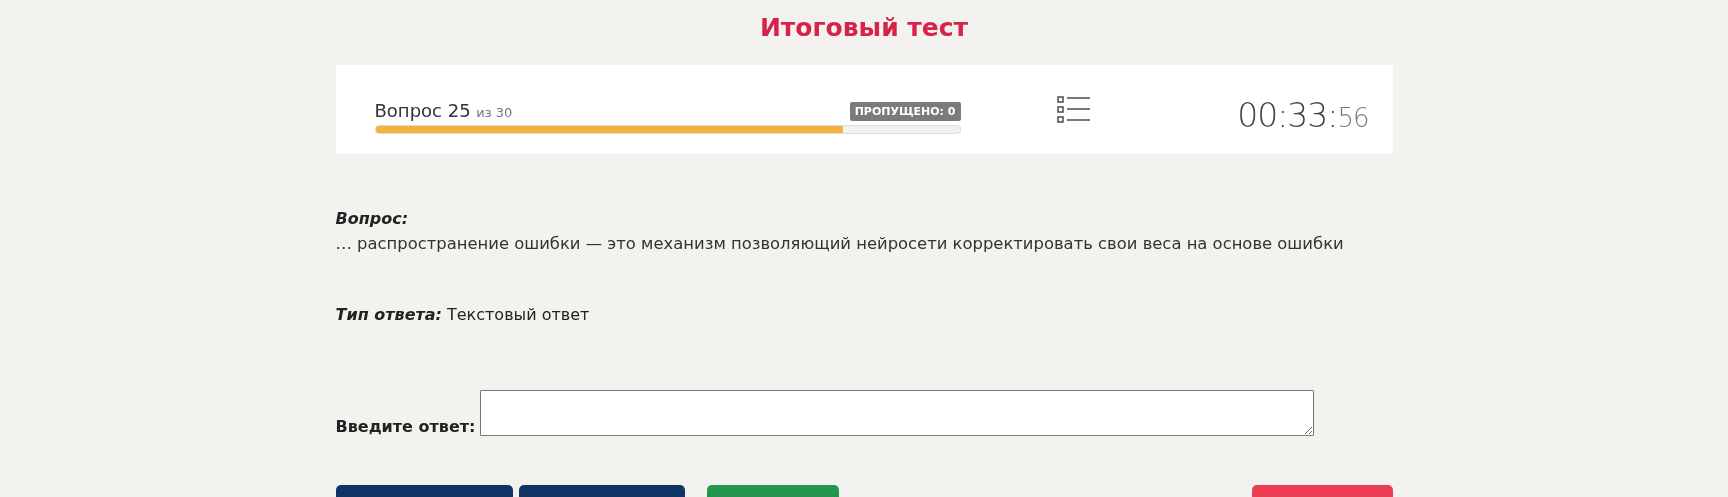  I want to click on page-title: Итоговый тест, so click(864, 28).